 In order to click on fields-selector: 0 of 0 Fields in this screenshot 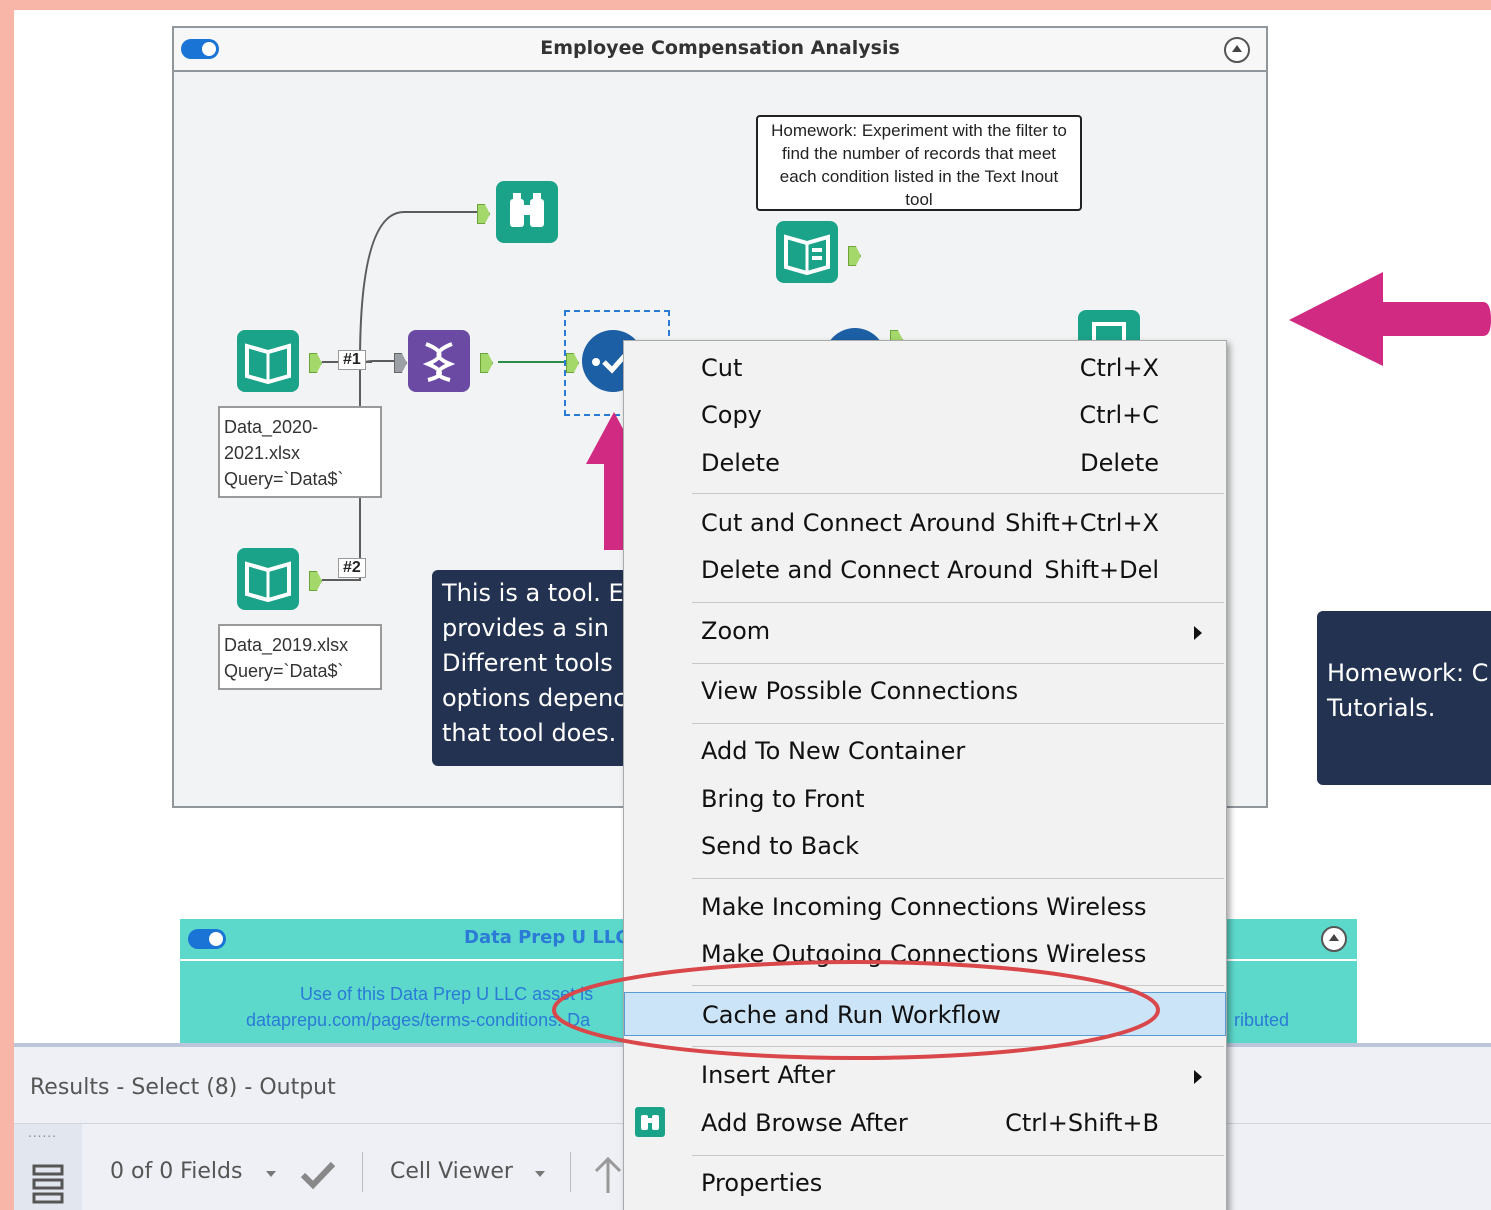, I will do `click(176, 1171)`.